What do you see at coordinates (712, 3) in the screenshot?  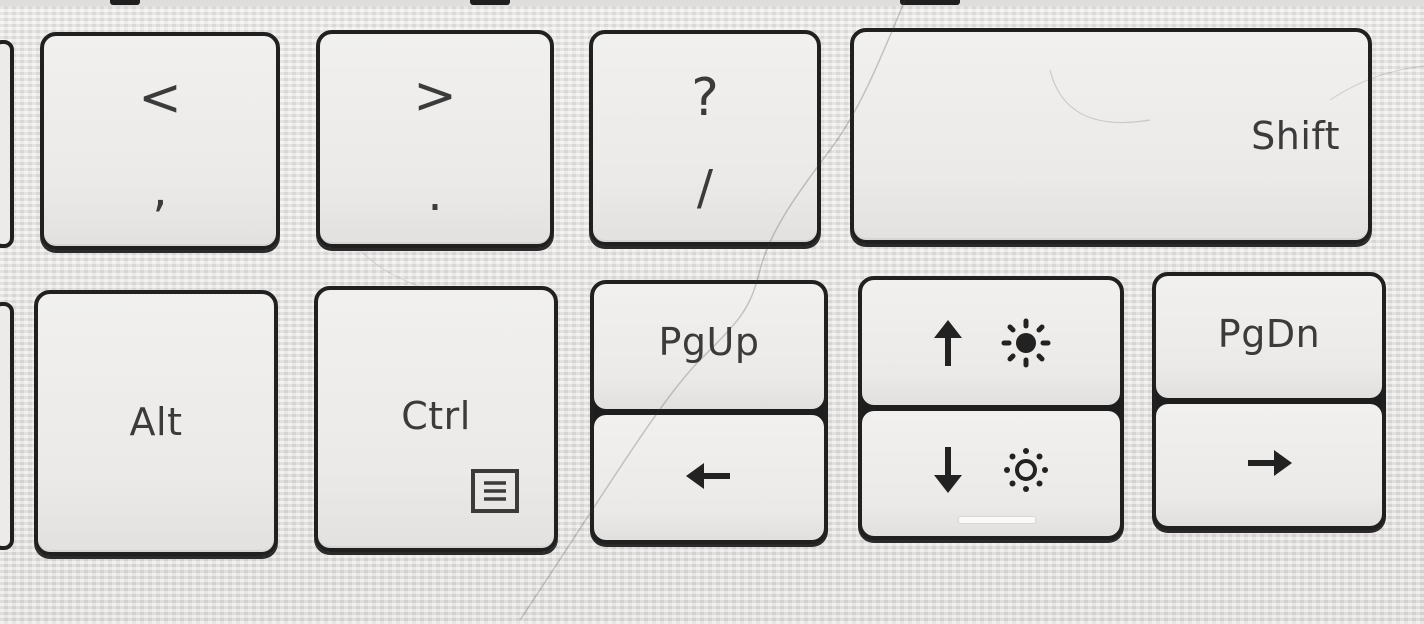 I see `previous-row-edge` at bounding box center [712, 3].